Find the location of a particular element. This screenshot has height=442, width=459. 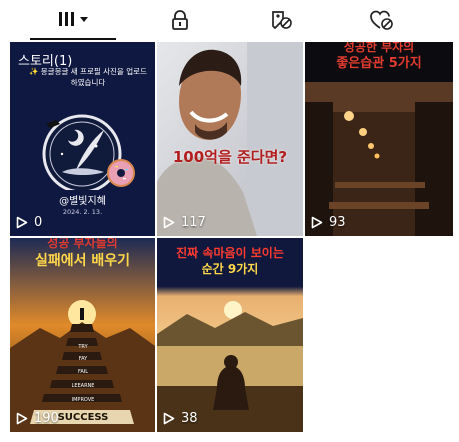

post-tile-2: 100억을 준다면? 117 is located at coordinates (230, 139).